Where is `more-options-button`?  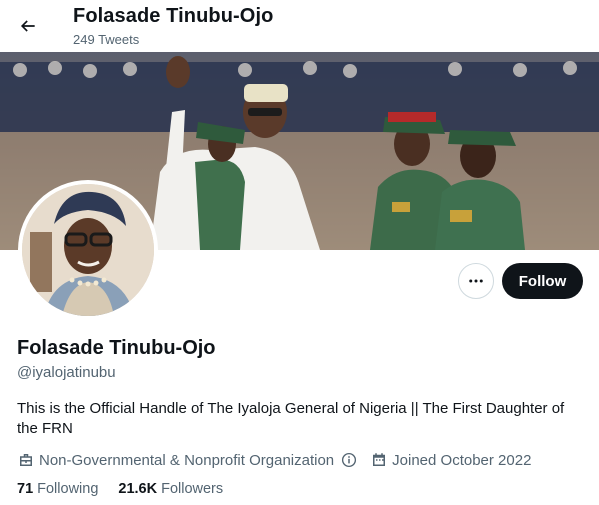 more-options-button is located at coordinates (476, 281).